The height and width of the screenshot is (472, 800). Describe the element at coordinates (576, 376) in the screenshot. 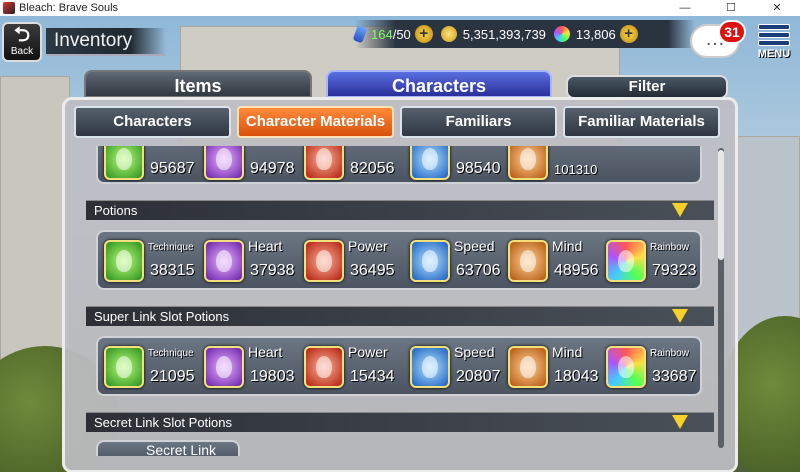

I see `item-count: 18043` at that location.